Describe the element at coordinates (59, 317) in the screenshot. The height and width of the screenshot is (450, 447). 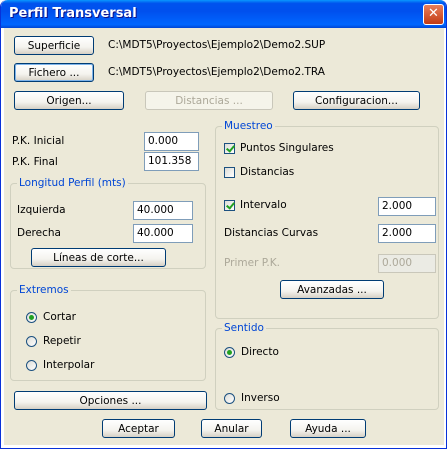
I see `radio-cortar-label: Cortar` at that location.